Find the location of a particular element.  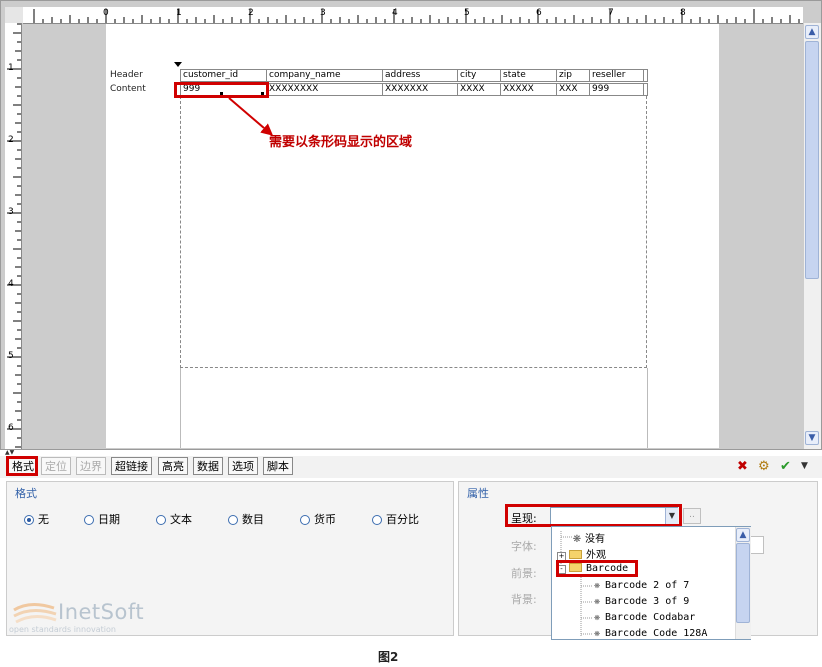

ruler-corner is located at coordinates (14, 15).